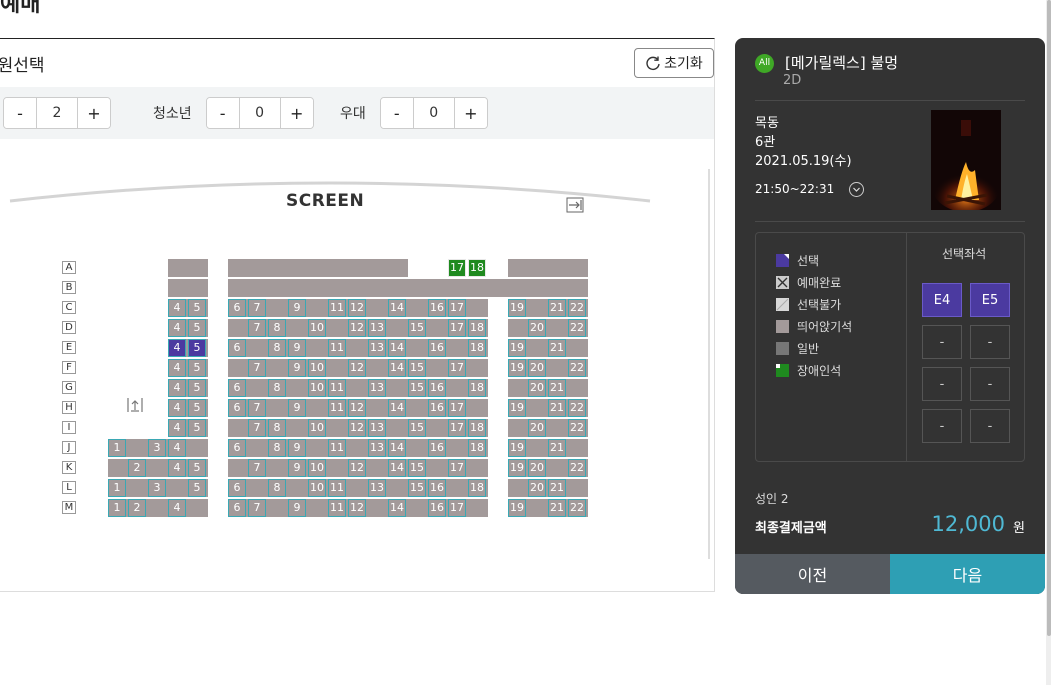 This screenshot has height=685, width=1051. Describe the element at coordinates (337, 488) in the screenshot. I see `seat-l11: 11` at that location.